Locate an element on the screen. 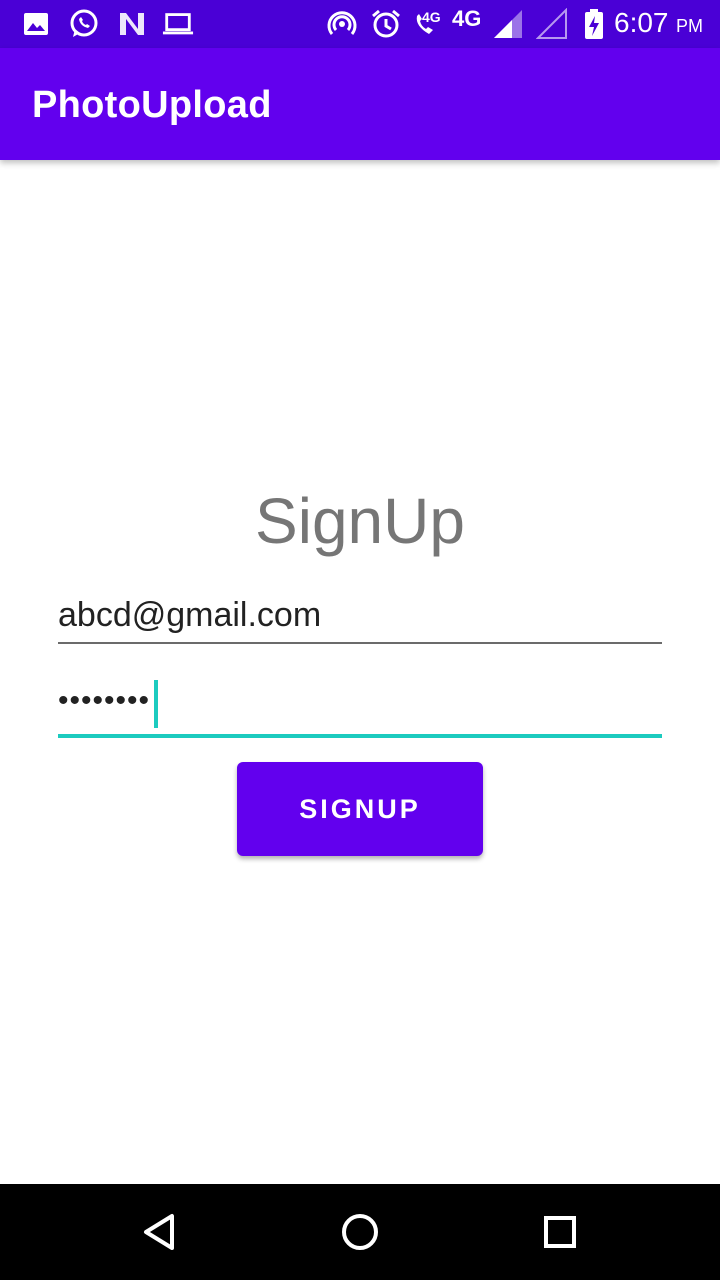 Image resolution: width=720 pixels, height=1280 pixels. text-cursor is located at coordinates (156, 704).